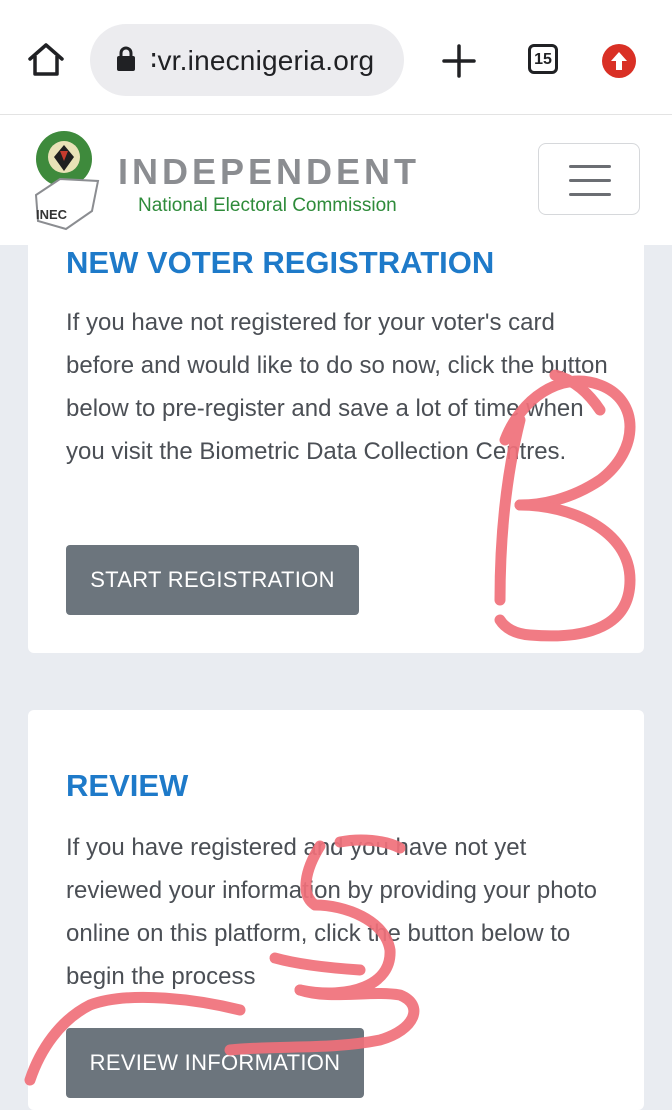  I want to click on logo-text: INEC, so click(52, 214).